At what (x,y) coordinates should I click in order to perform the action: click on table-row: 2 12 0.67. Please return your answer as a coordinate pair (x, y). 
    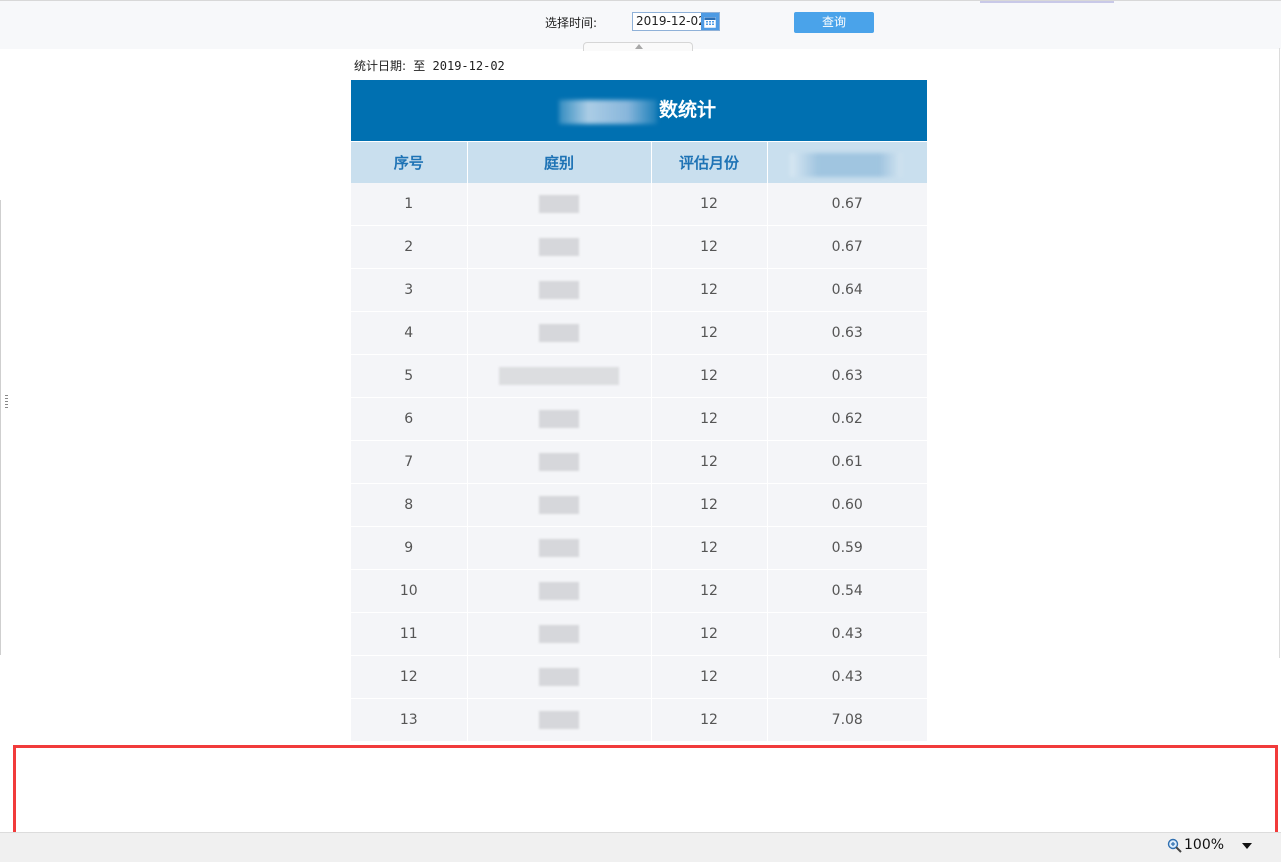
    Looking at the image, I should click on (639, 247).